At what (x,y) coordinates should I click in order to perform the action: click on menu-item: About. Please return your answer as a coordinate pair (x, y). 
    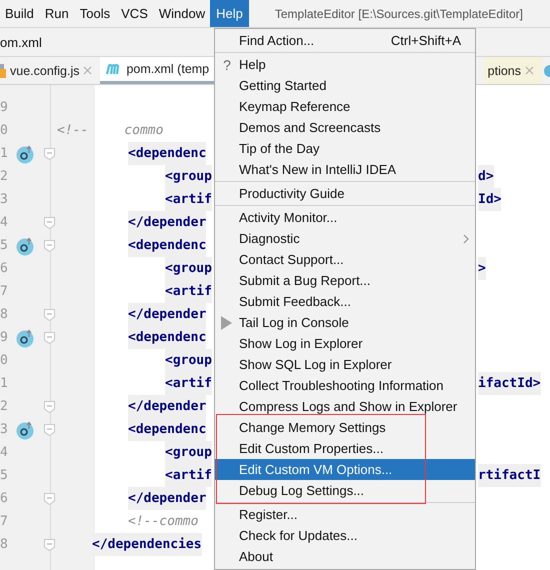
    Looking at the image, I should click on (345, 556).